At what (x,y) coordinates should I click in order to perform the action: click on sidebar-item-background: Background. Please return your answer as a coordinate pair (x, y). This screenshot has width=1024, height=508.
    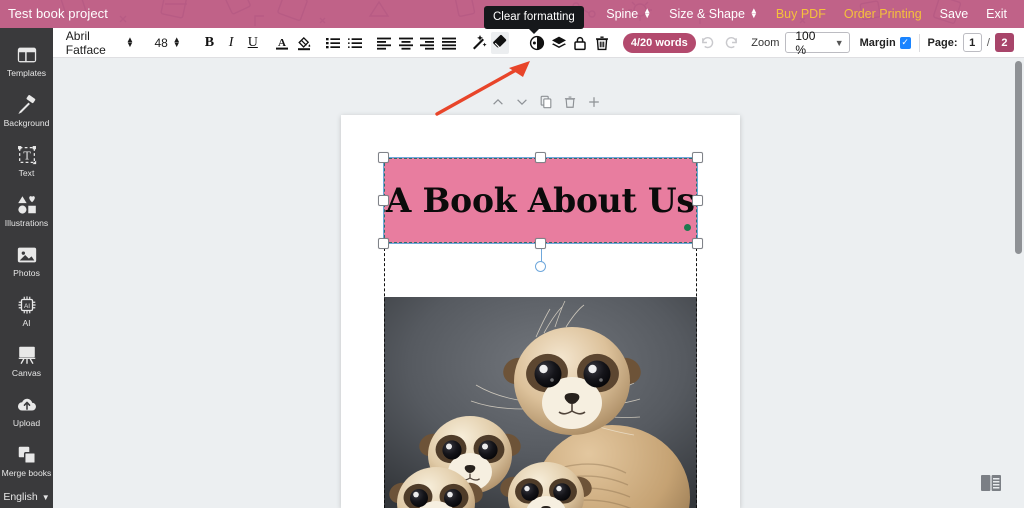
    Looking at the image, I should click on (26, 111).